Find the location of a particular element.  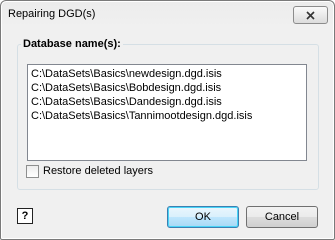

restore-deleted-layers-row: Restore deleted layers is located at coordinates (89, 171).